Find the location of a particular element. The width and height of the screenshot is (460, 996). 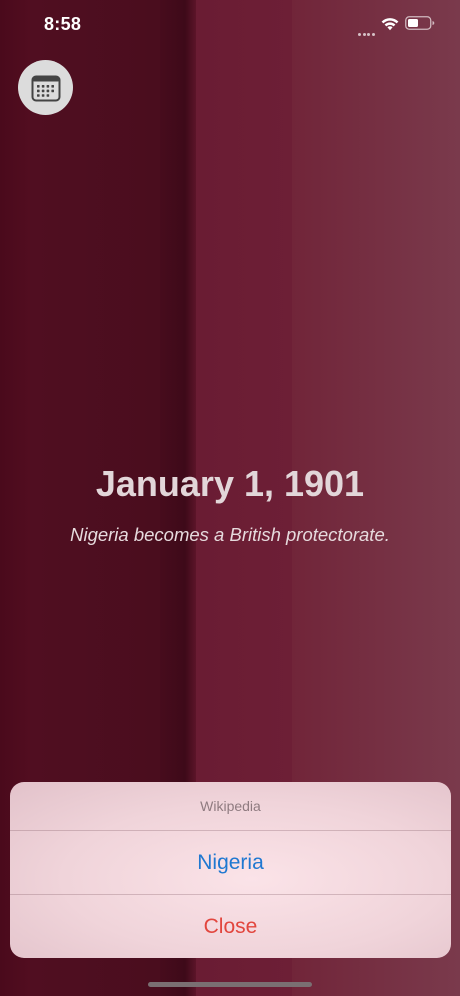

close-button: Close is located at coordinates (230, 926).